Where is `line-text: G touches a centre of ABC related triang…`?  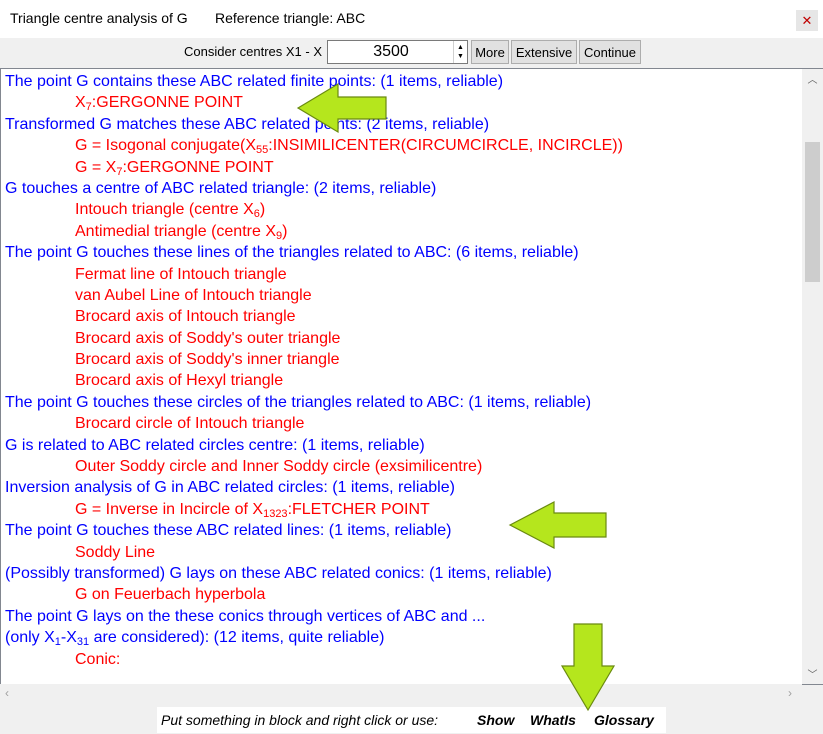 line-text: G touches a centre of ABC related triang… is located at coordinates (221, 188).